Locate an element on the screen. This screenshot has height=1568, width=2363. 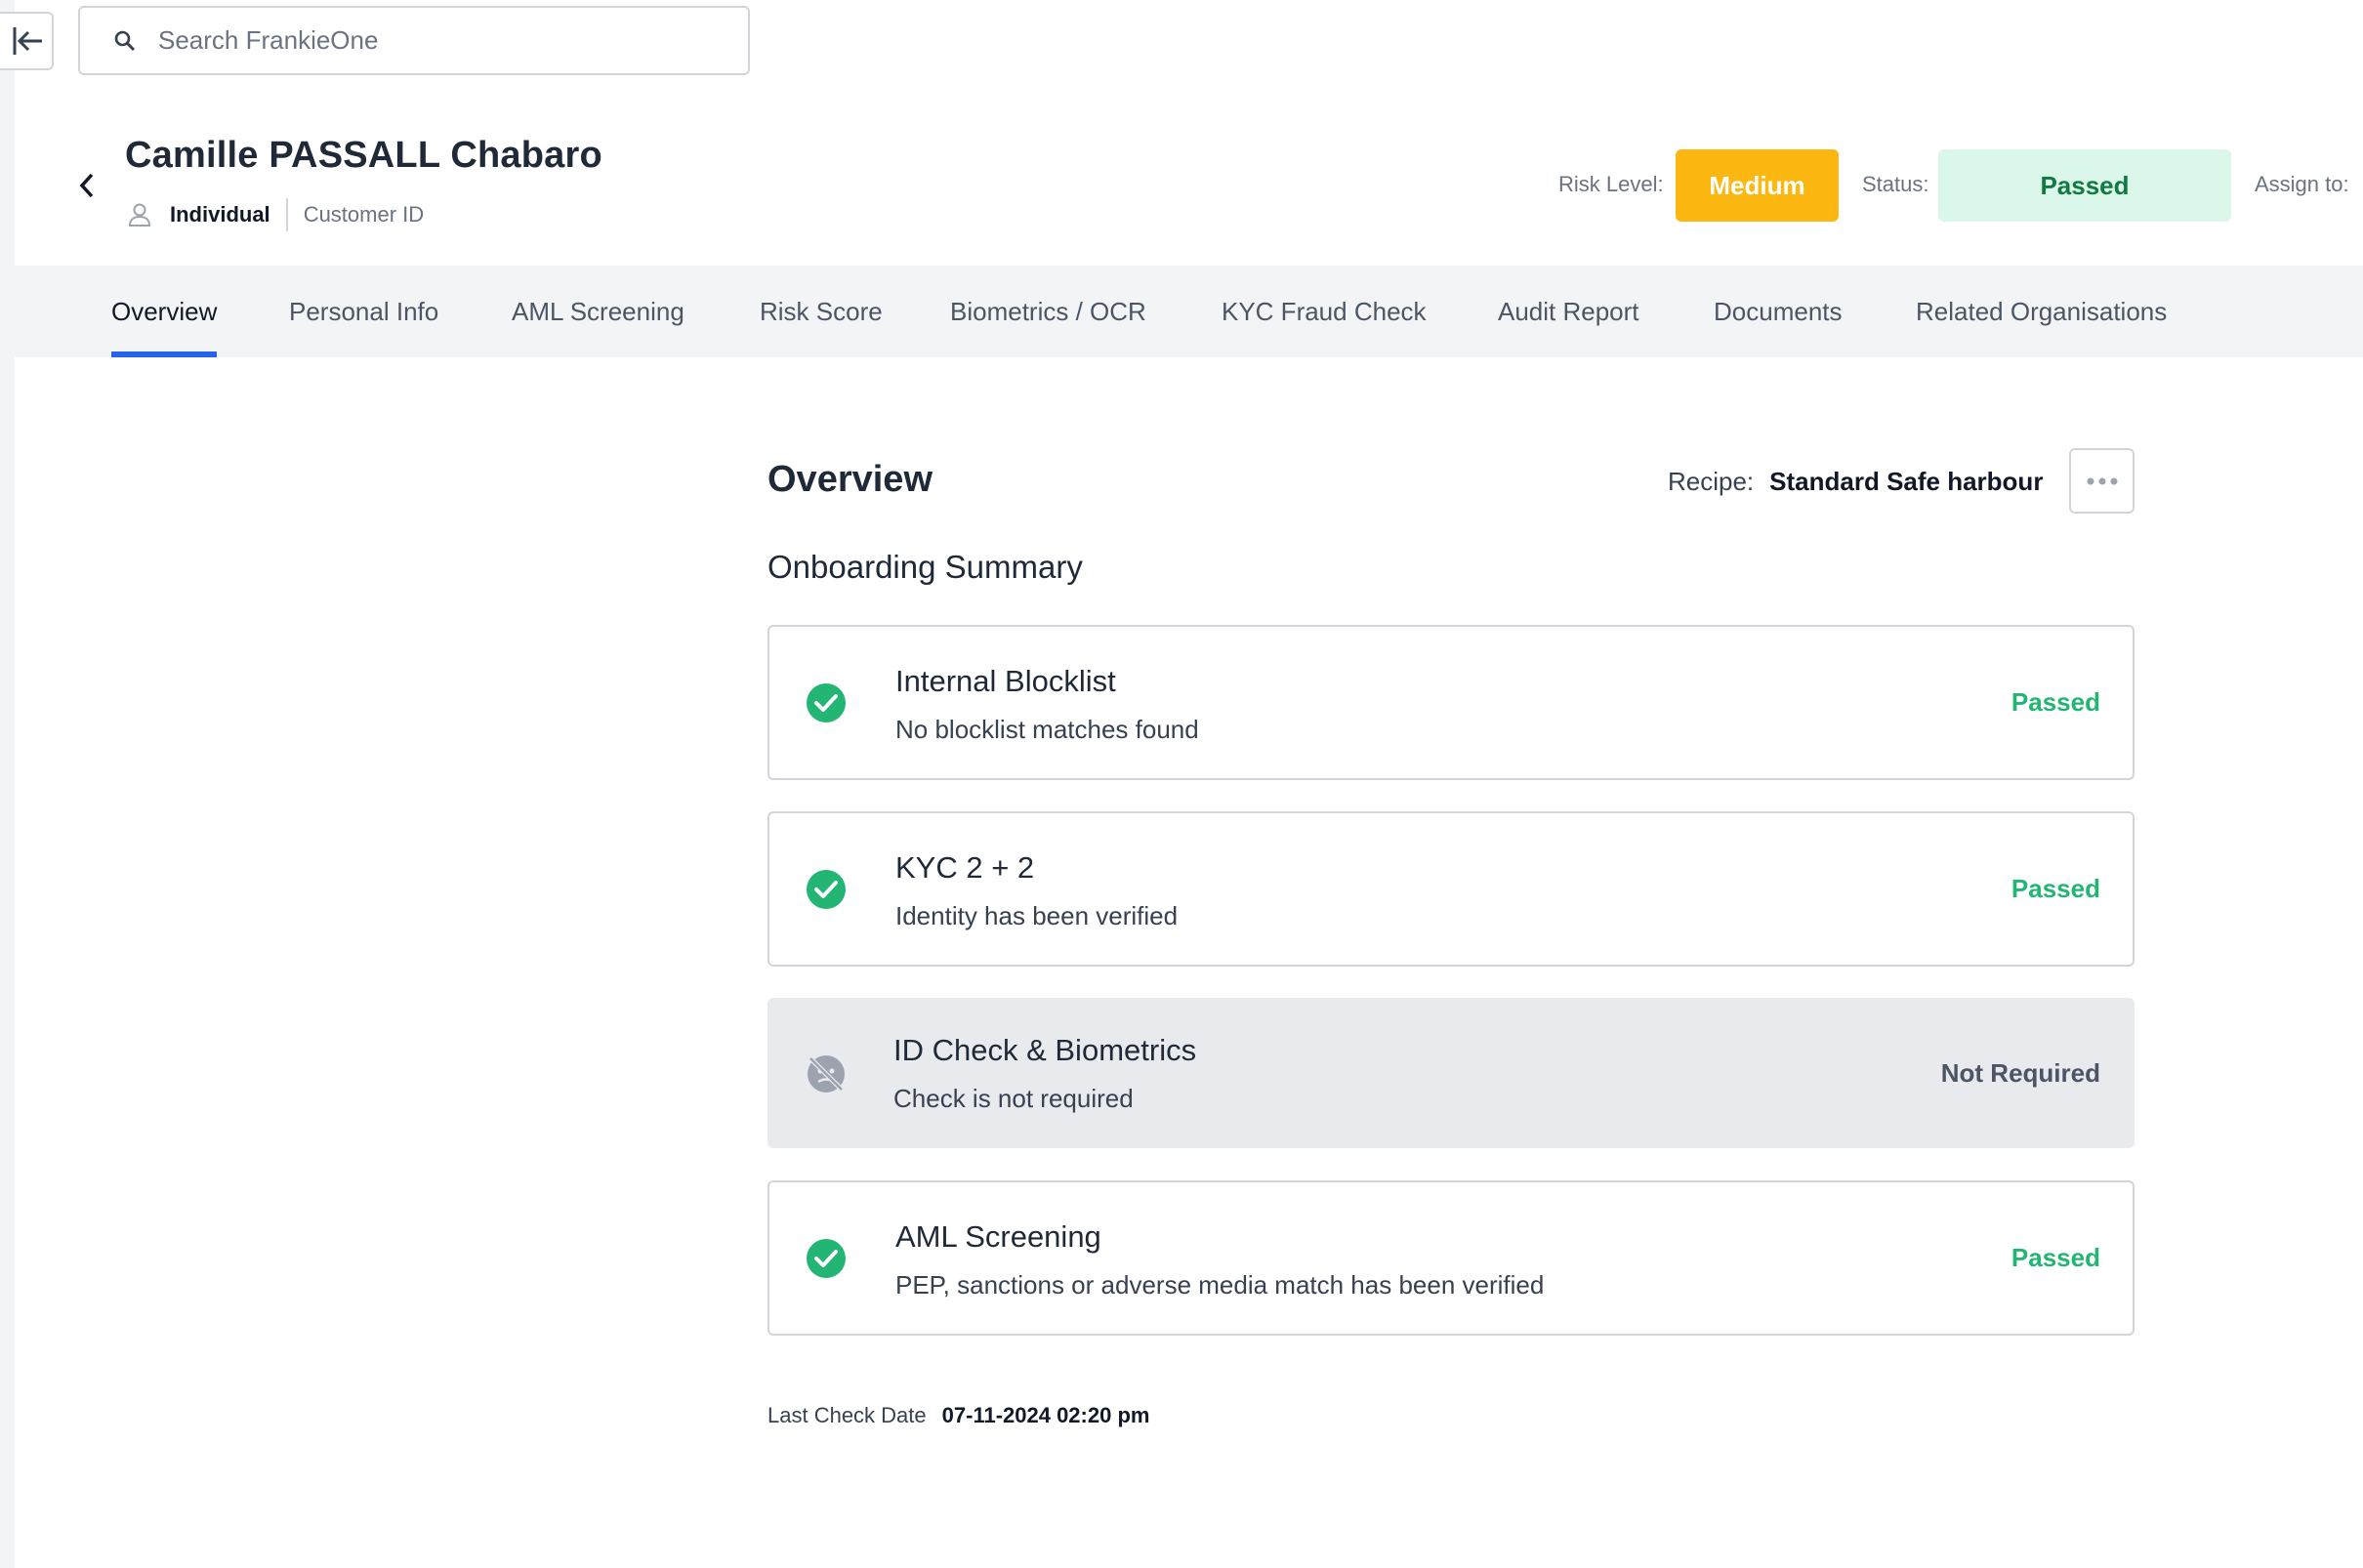
check-title: AML Screening is located at coordinates (998, 1236).